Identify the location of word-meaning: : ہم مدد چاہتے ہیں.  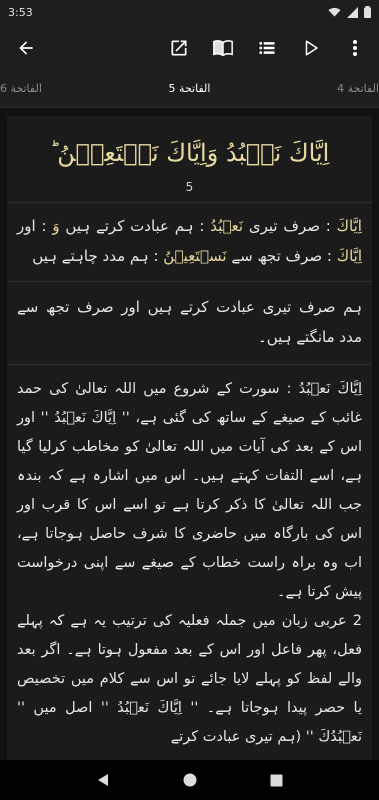
(95, 256).